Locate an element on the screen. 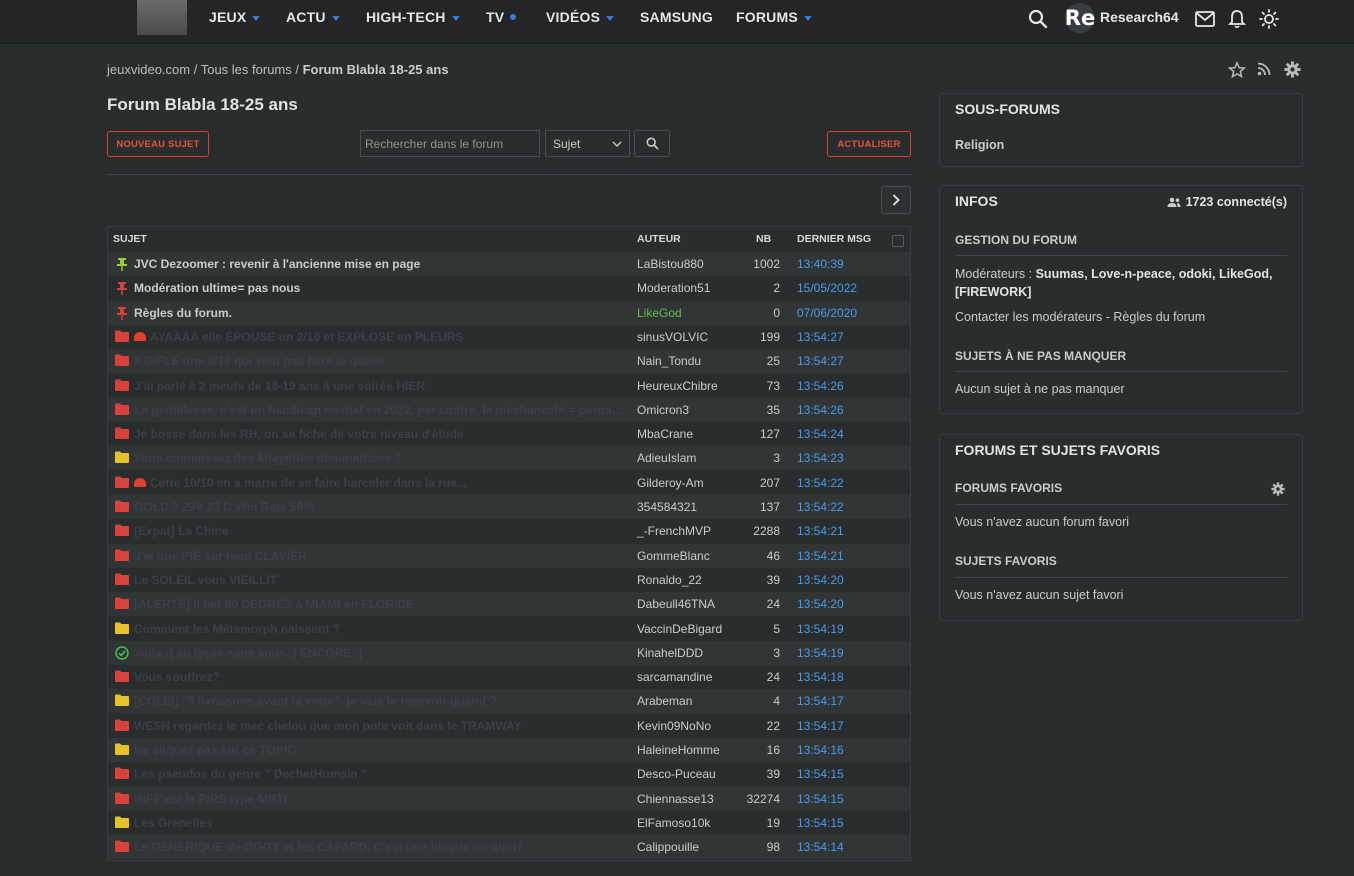 The image size is (1354, 876). breadcrumb-site-link: jeuxvideo.com is located at coordinates (148, 69).